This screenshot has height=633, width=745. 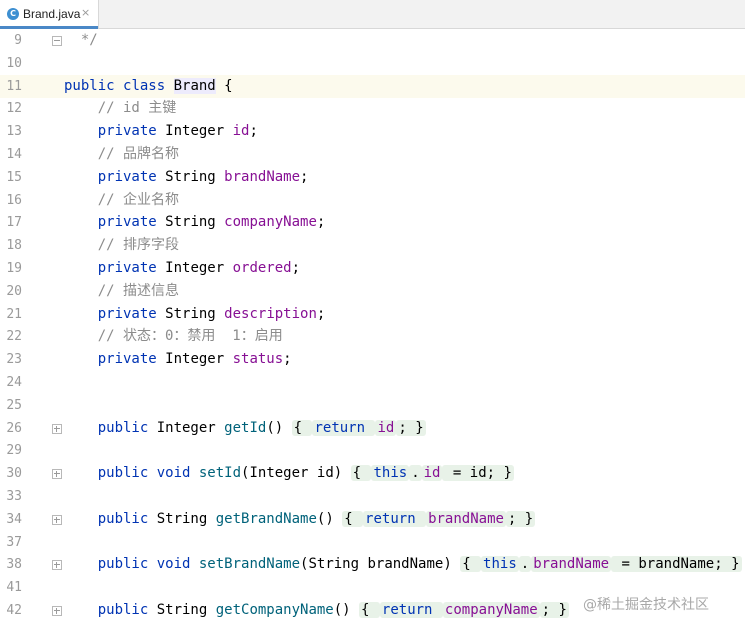 What do you see at coordinates (372, 291) in the screenshot?
I see `code-line: 20 // 描述信息` at bounding box center [372, 291].